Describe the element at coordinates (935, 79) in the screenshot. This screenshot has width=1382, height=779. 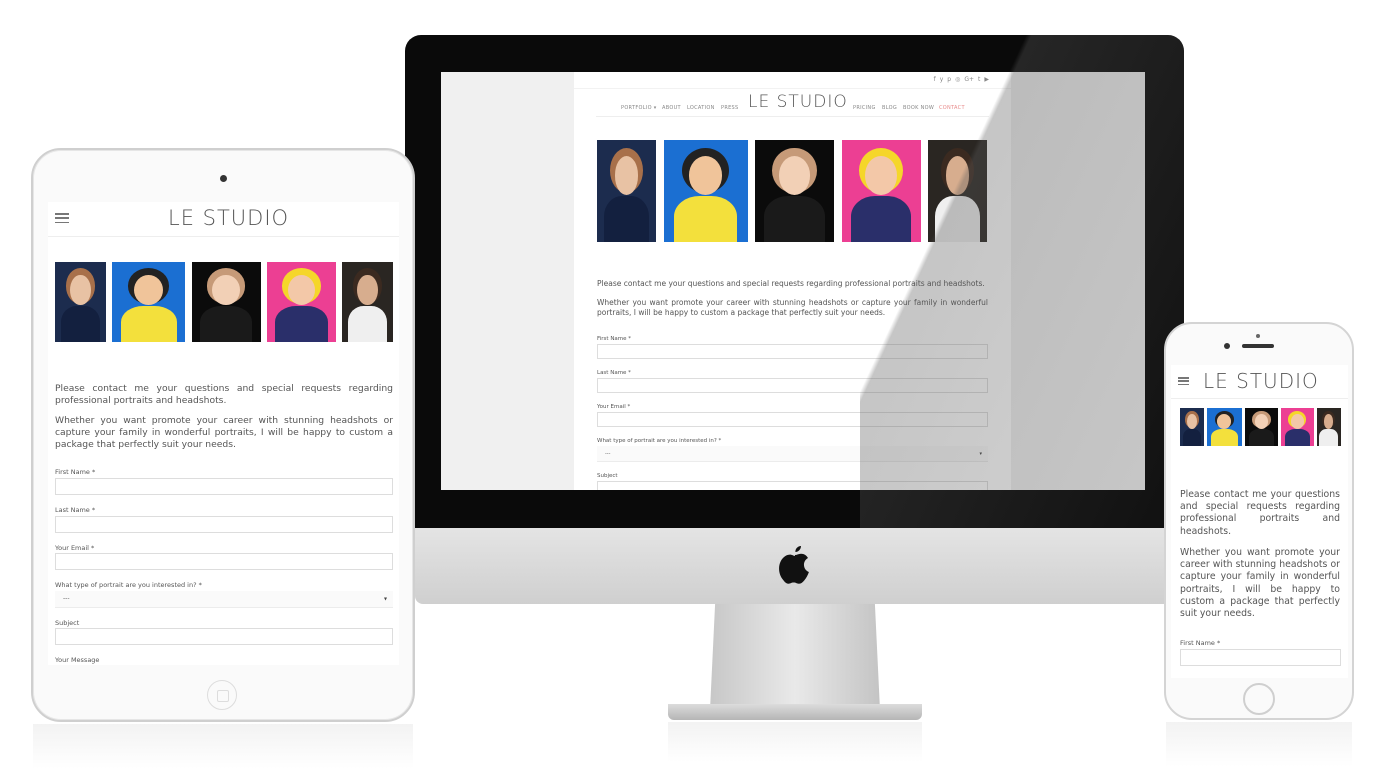
I see `facebook-icon: f` at that location.